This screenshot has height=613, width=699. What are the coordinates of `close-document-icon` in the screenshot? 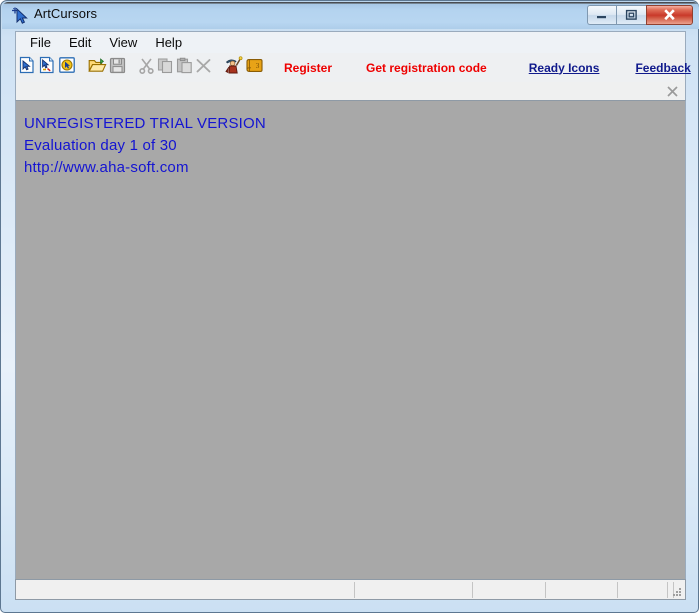 It's located at (672, 91).